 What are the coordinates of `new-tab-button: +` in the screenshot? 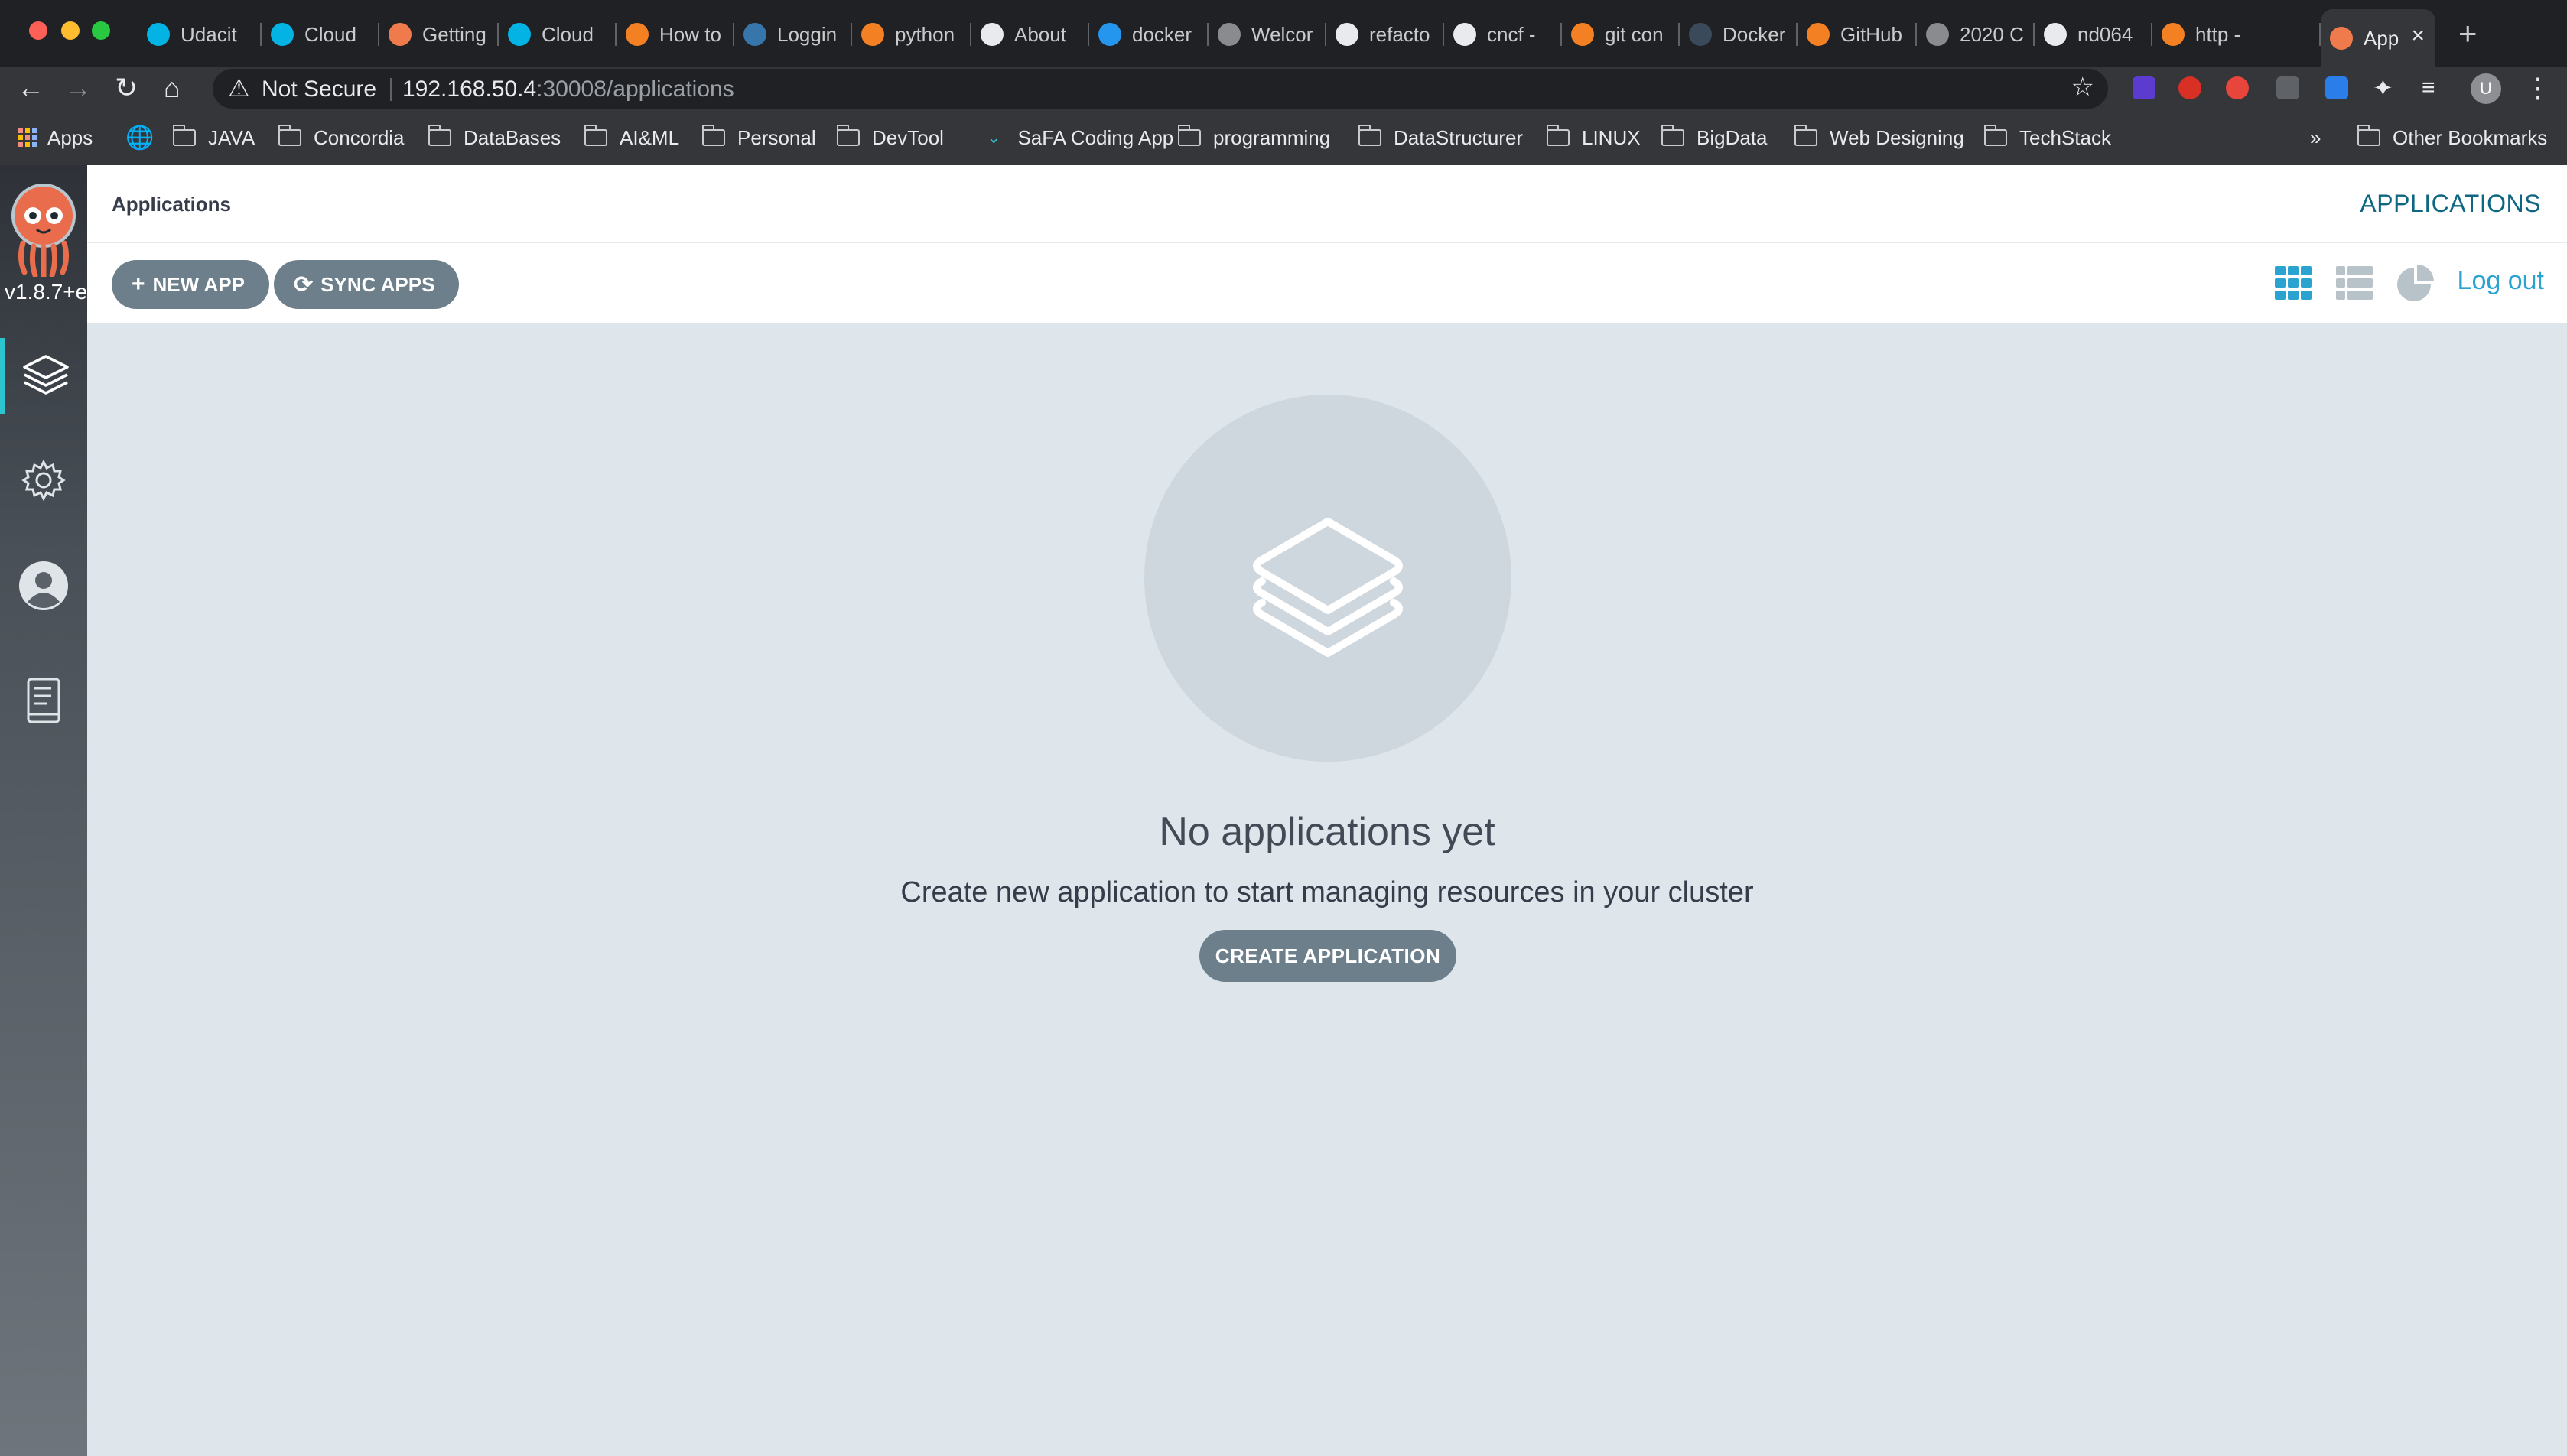 It's located at (2468, 33).